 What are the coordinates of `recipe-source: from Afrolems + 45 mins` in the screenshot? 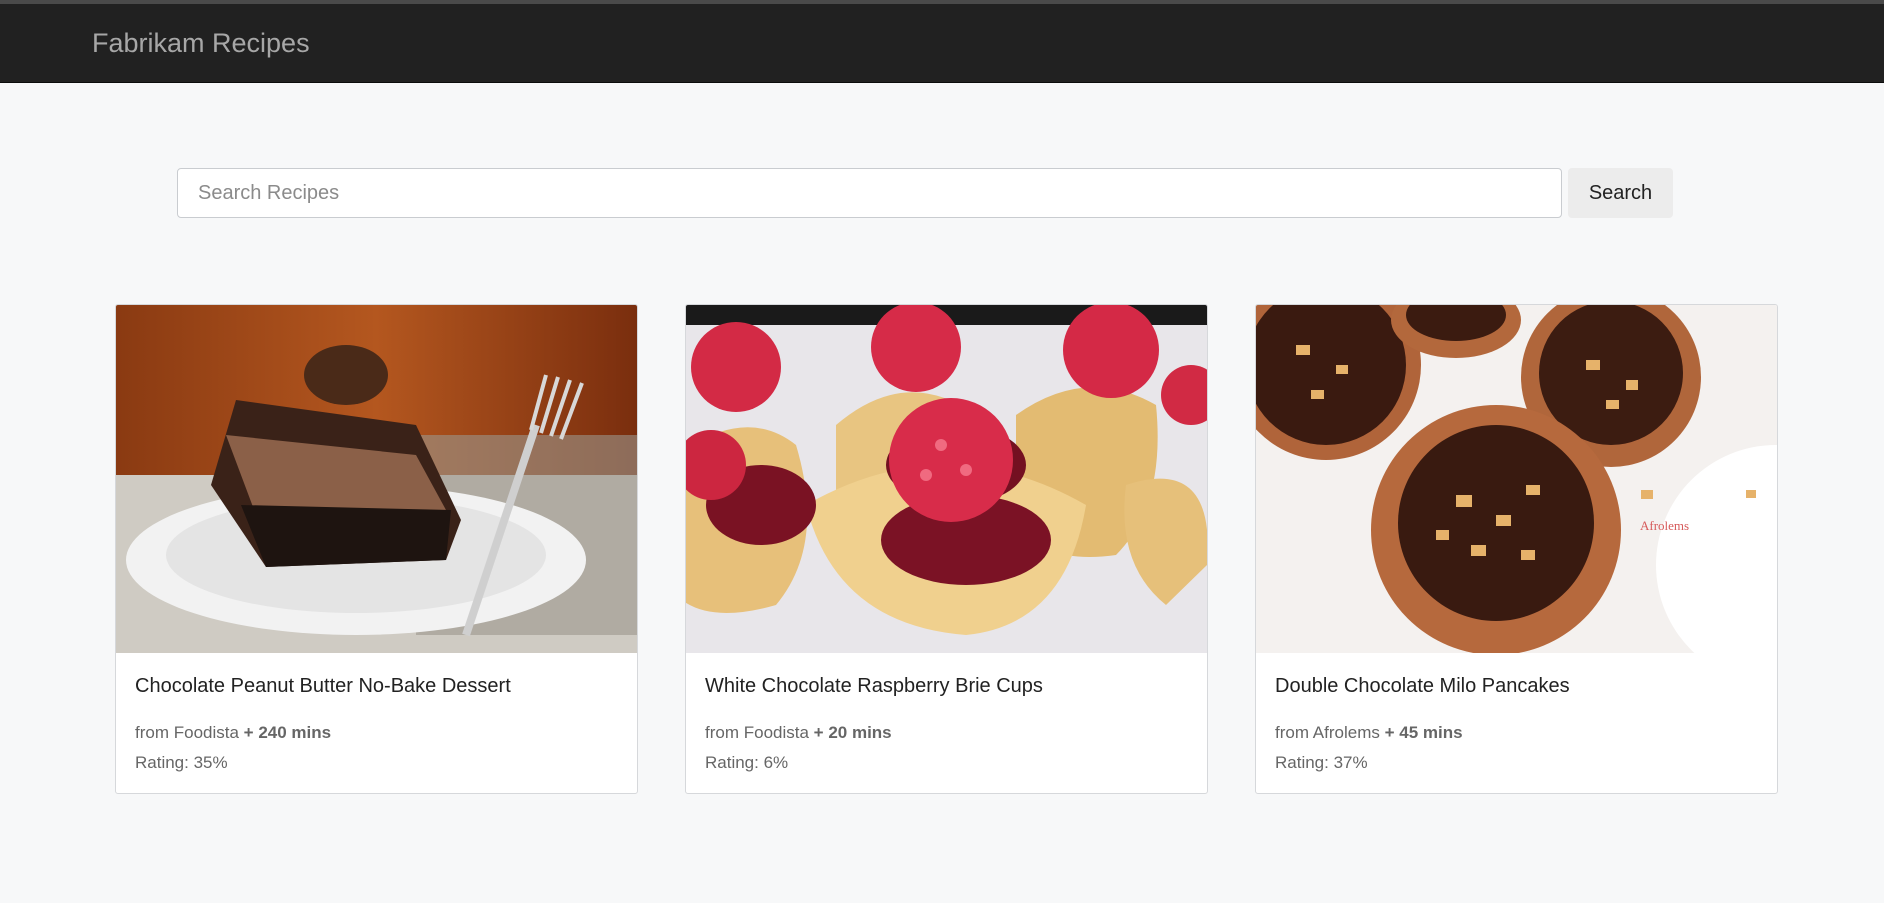 It's located at (1369, 733).